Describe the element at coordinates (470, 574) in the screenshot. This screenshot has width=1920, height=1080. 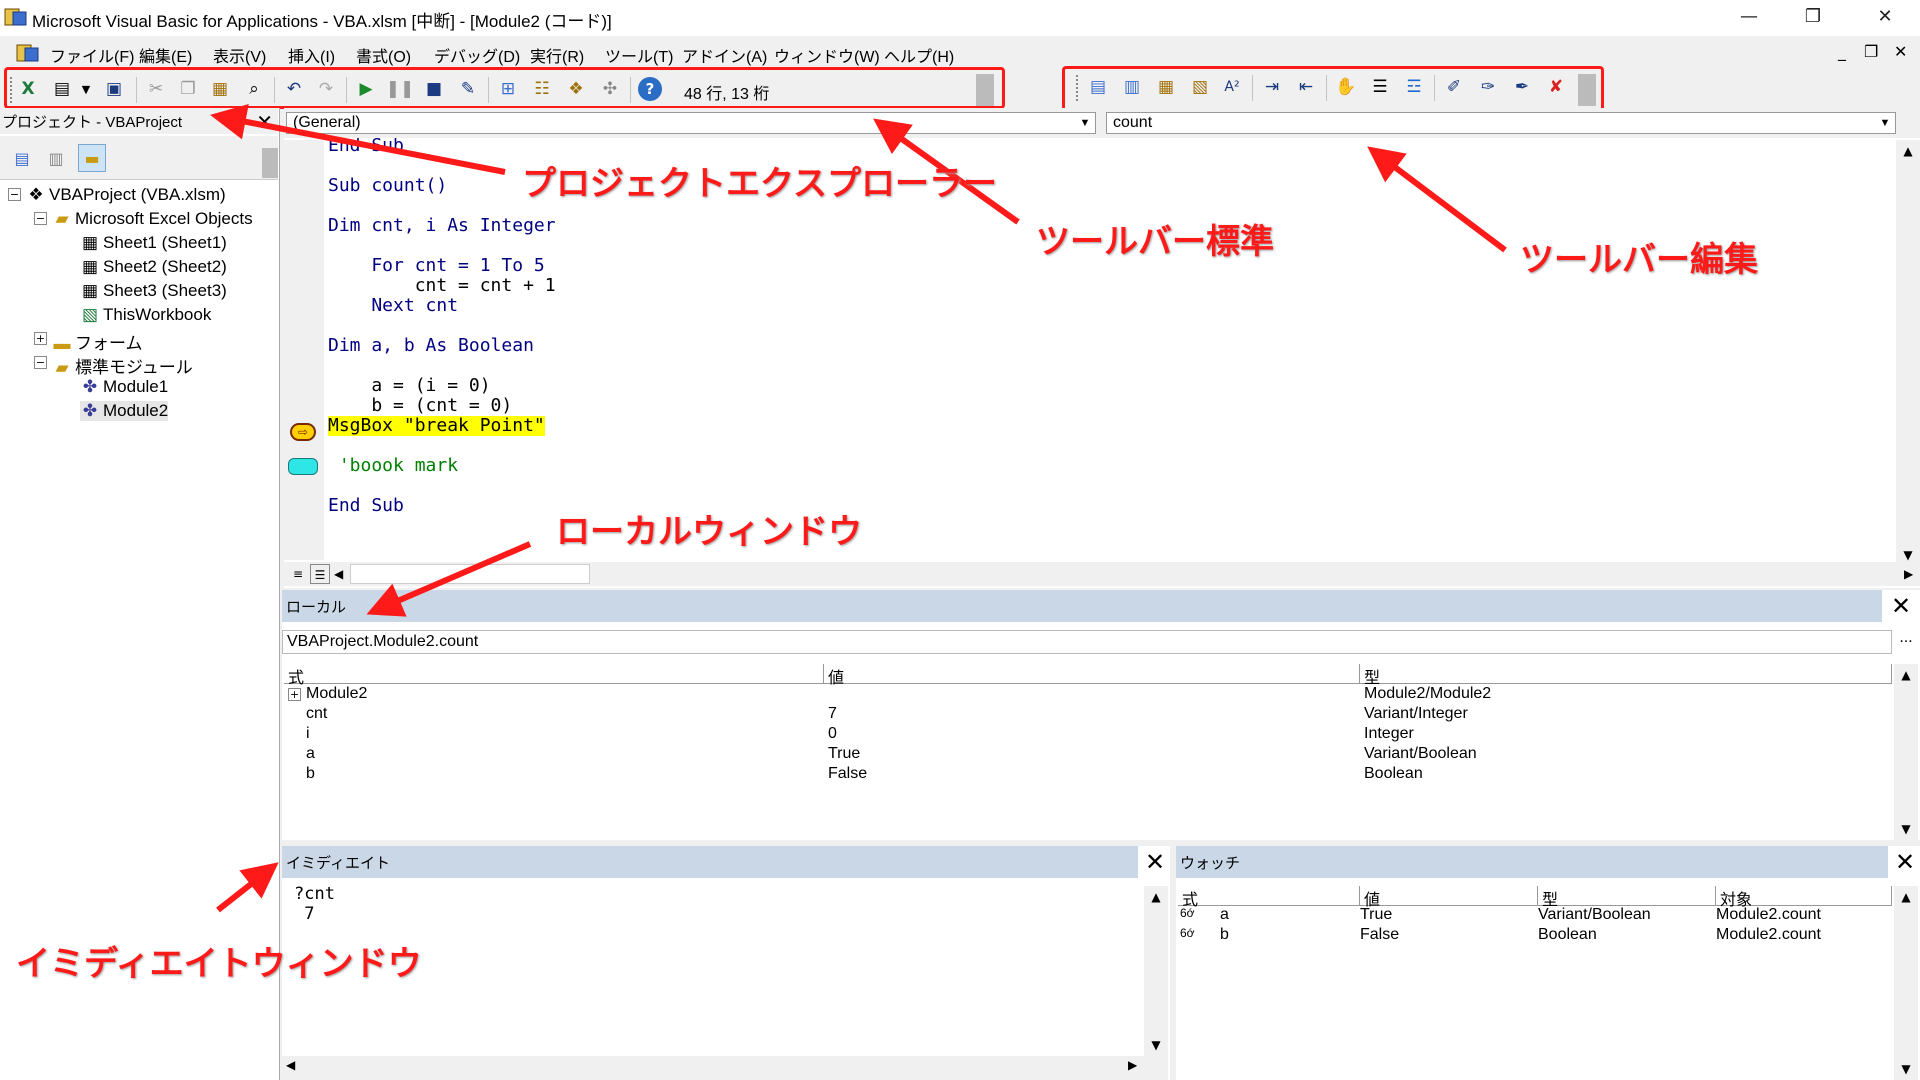
I see `scroll-thumb` at that location.